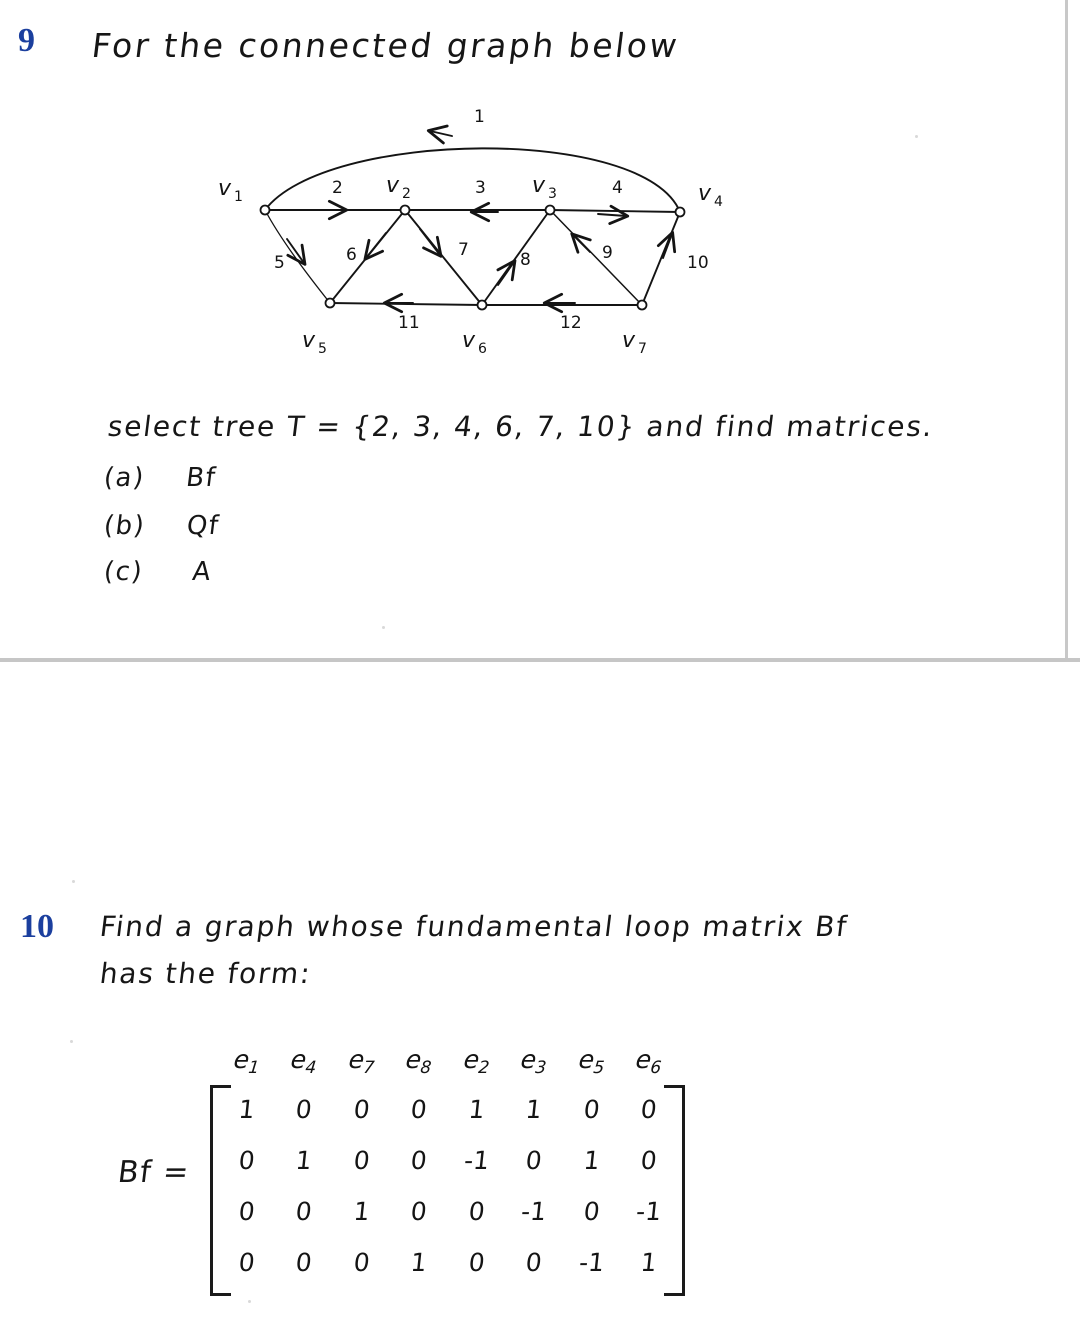 The height and width of the screenshot is (1319, 1080). Describe the element at coordinates (666, 244) in the screenshot. I see `edge-10-arrowhead` at that location.